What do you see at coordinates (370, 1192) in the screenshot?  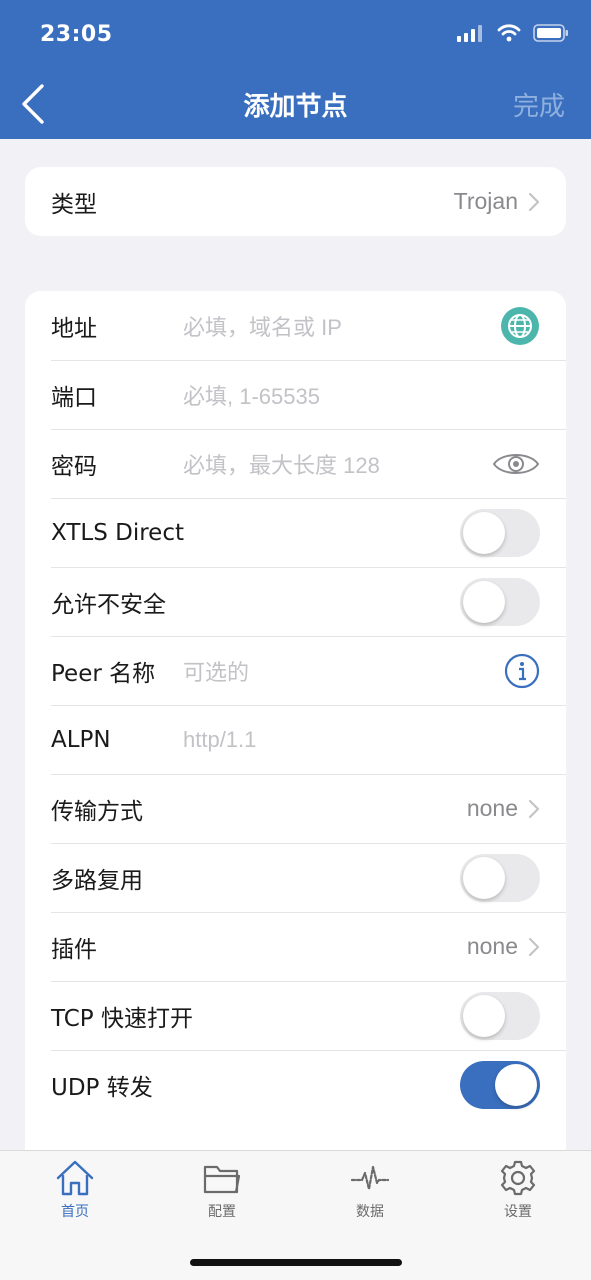 I see `tab-data: 数据` at bounding box center [370, 1192].